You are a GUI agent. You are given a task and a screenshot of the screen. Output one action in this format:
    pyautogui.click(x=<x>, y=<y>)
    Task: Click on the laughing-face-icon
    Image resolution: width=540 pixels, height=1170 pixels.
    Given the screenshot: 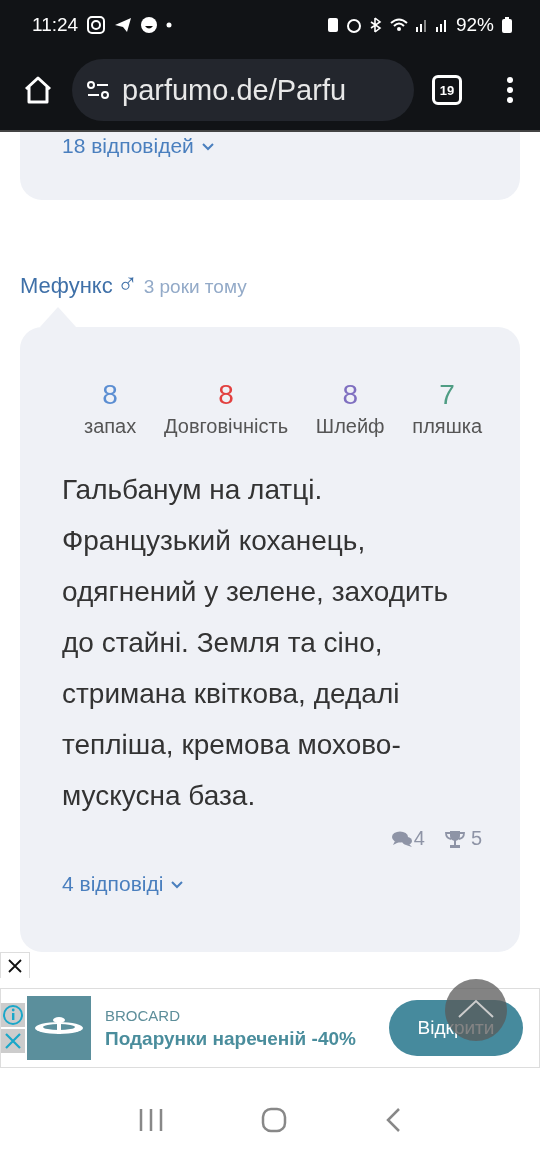 What is the action you would take?
    pyautogui.click(x=149, y=25)
    